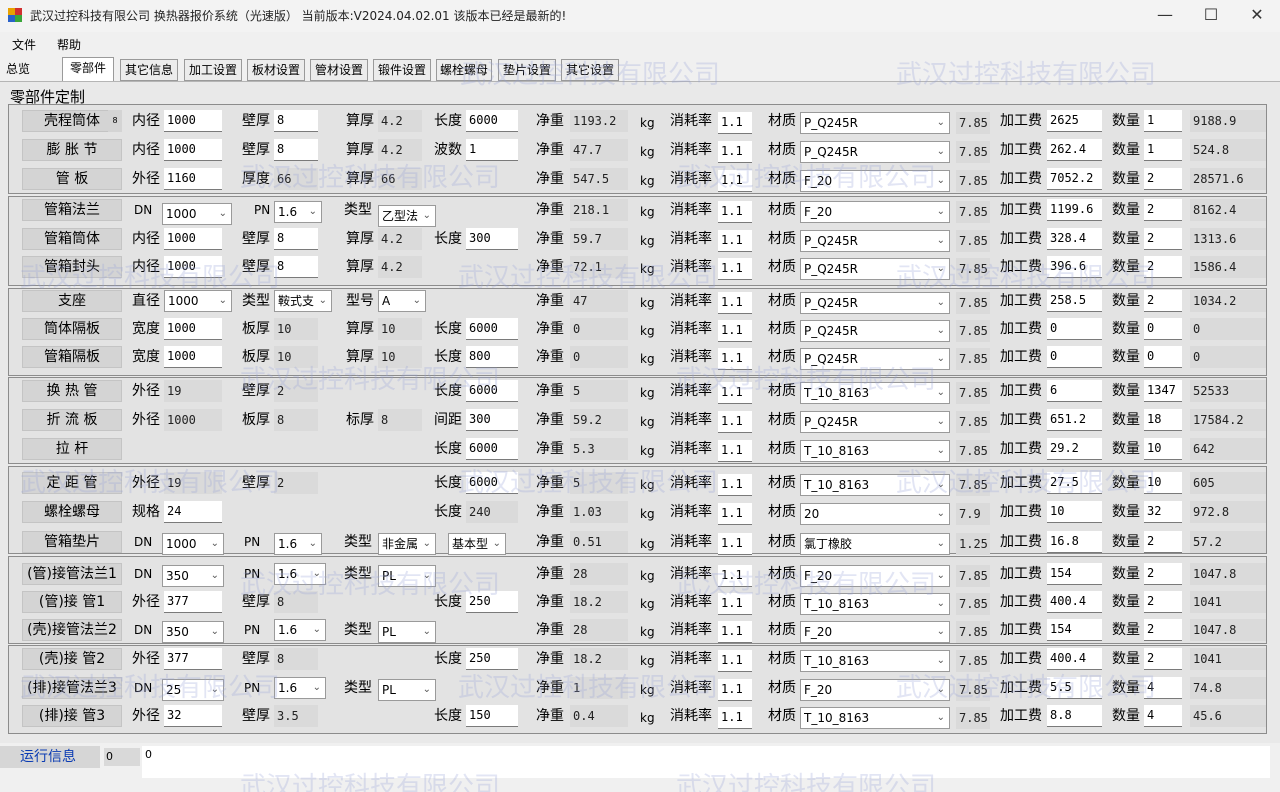  What do you see at coordinates (402, 70) in the screenshot?
I see `tab-forging-settings: 锻件设置` at bounding box center [402, 70].